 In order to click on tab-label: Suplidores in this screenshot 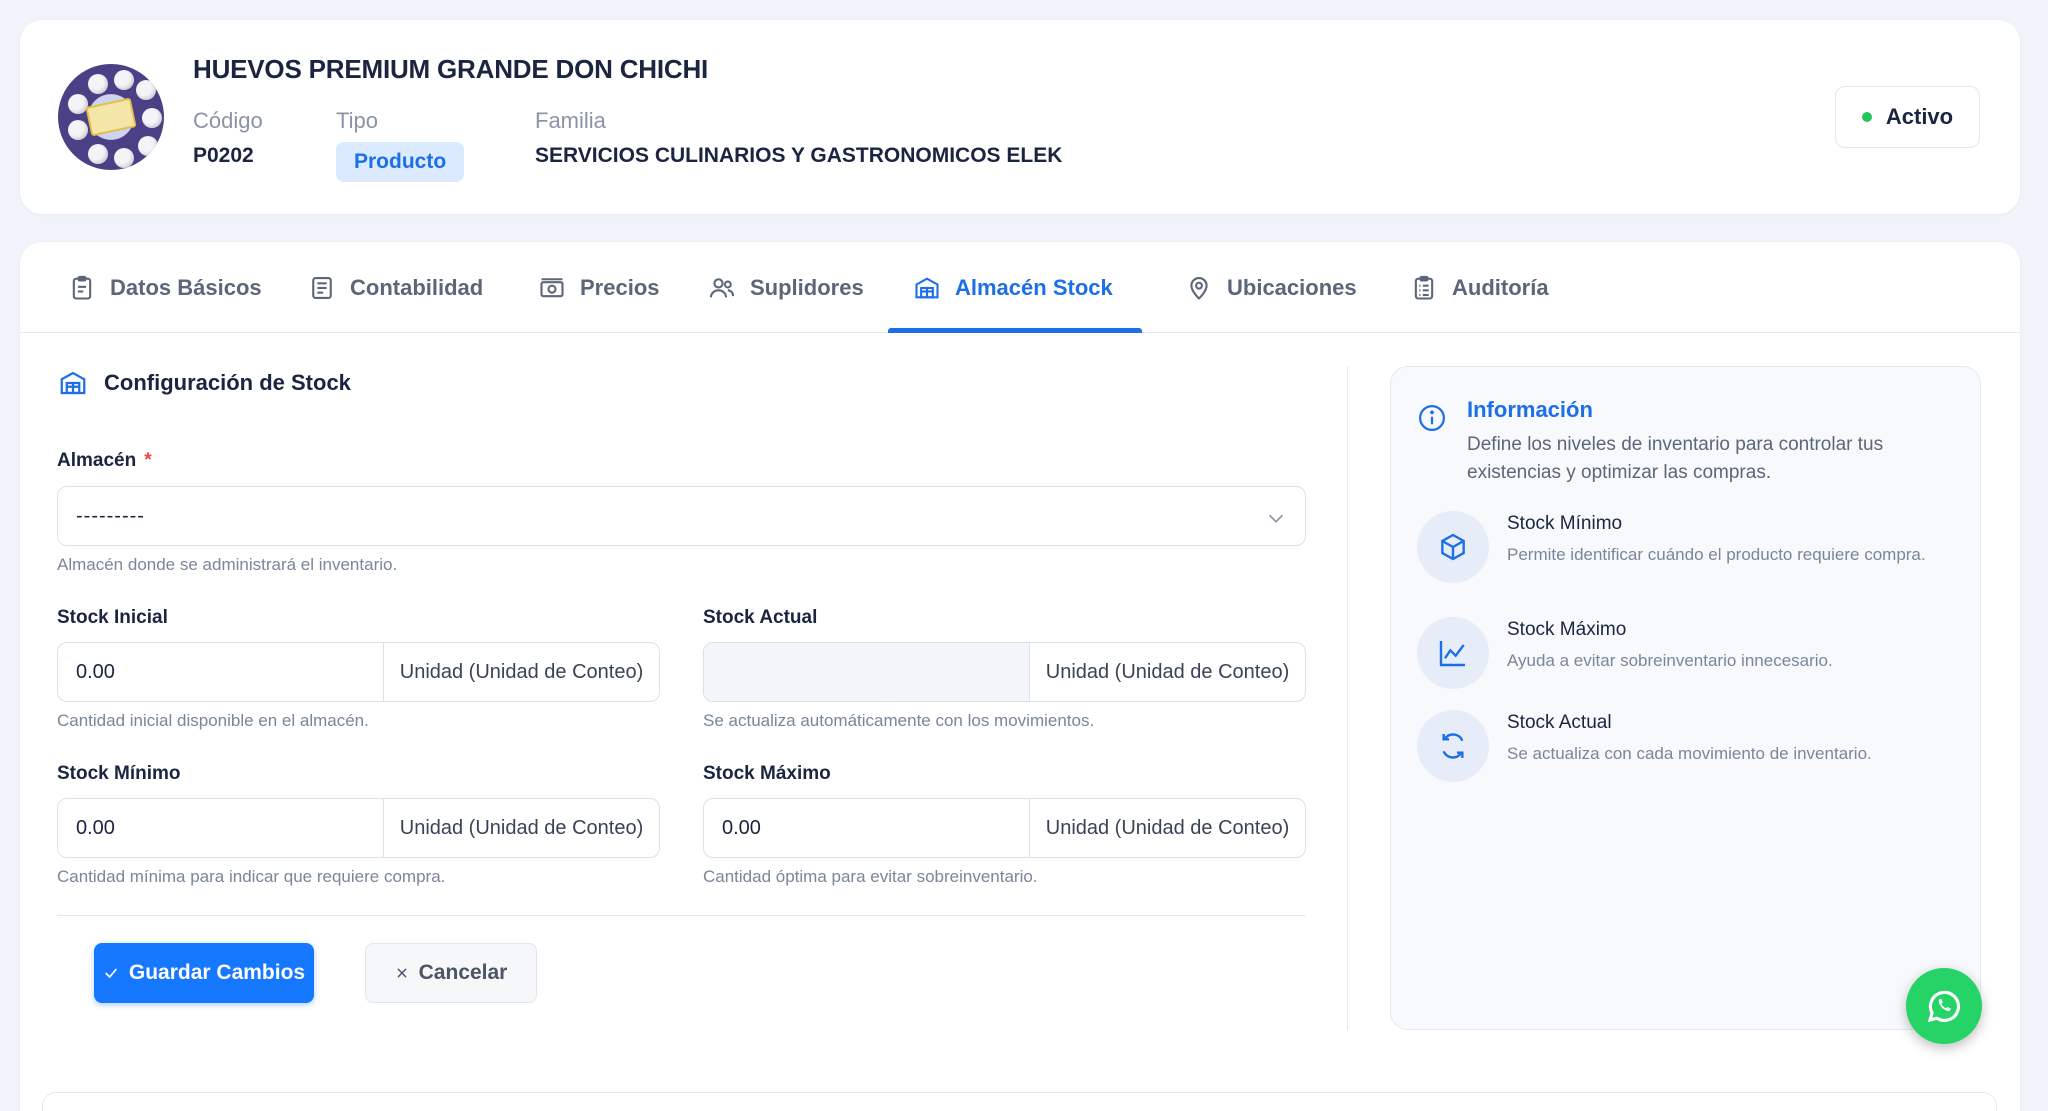, I will do `click(807, 287)`.